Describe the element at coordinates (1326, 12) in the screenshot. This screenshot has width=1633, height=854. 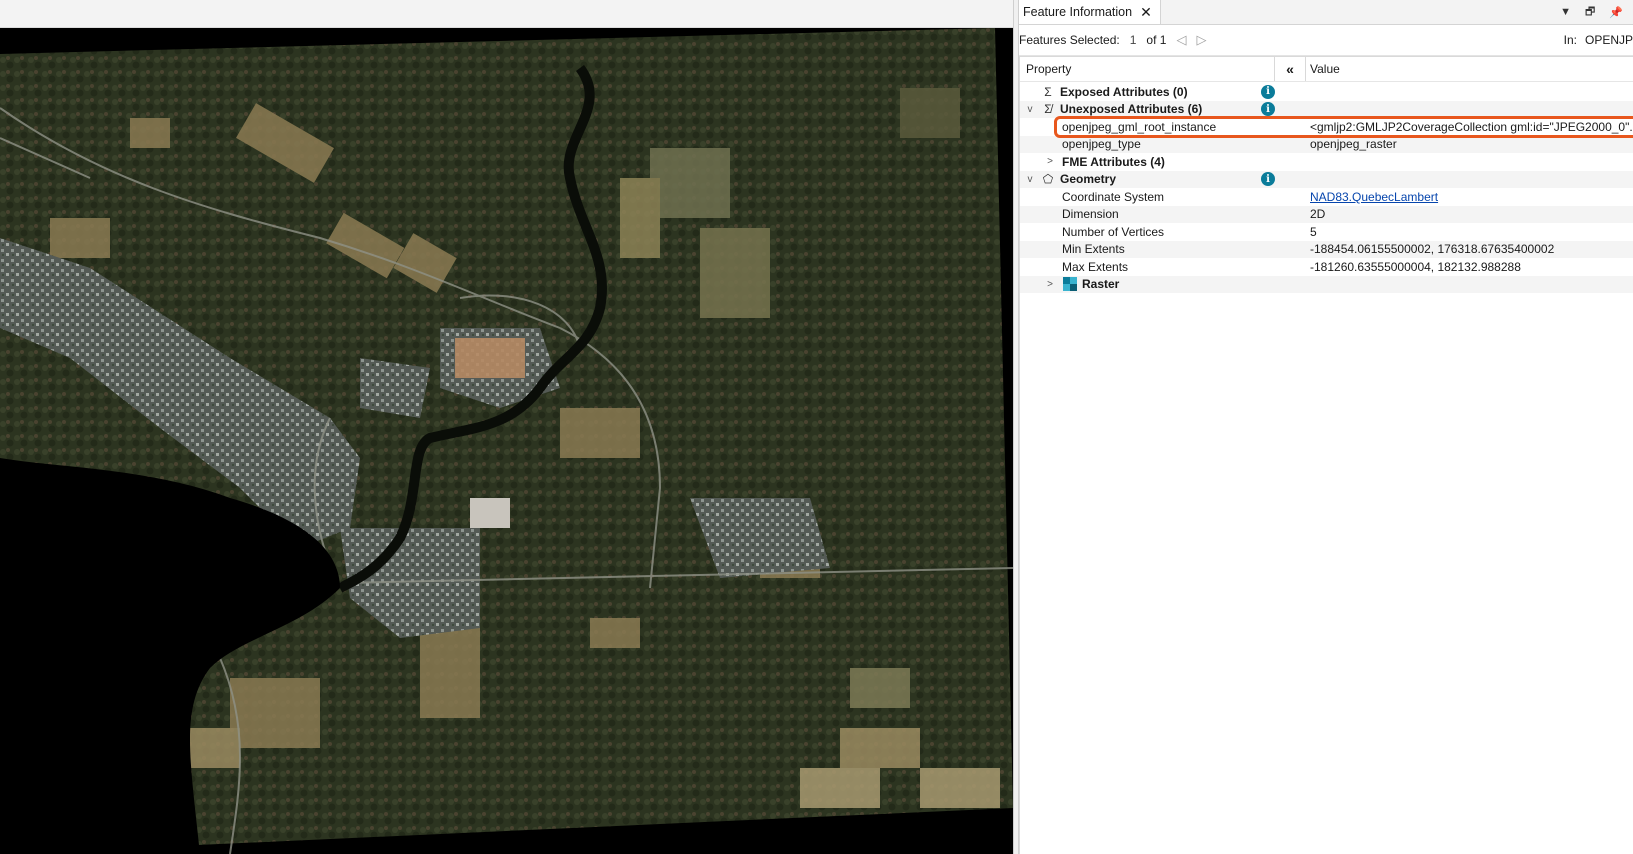
I see `panel-tab-bar: Feature Information ✕ ▼ 🗗 📌` at that location.